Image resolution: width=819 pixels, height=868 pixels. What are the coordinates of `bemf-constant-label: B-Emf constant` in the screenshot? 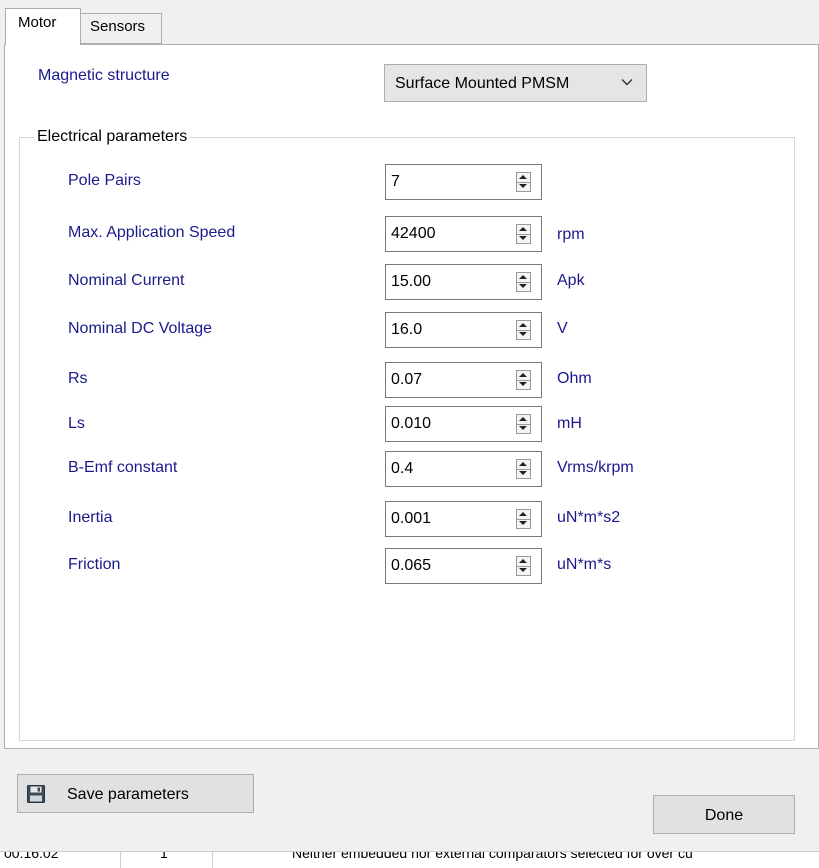 It's located at (123, 467).